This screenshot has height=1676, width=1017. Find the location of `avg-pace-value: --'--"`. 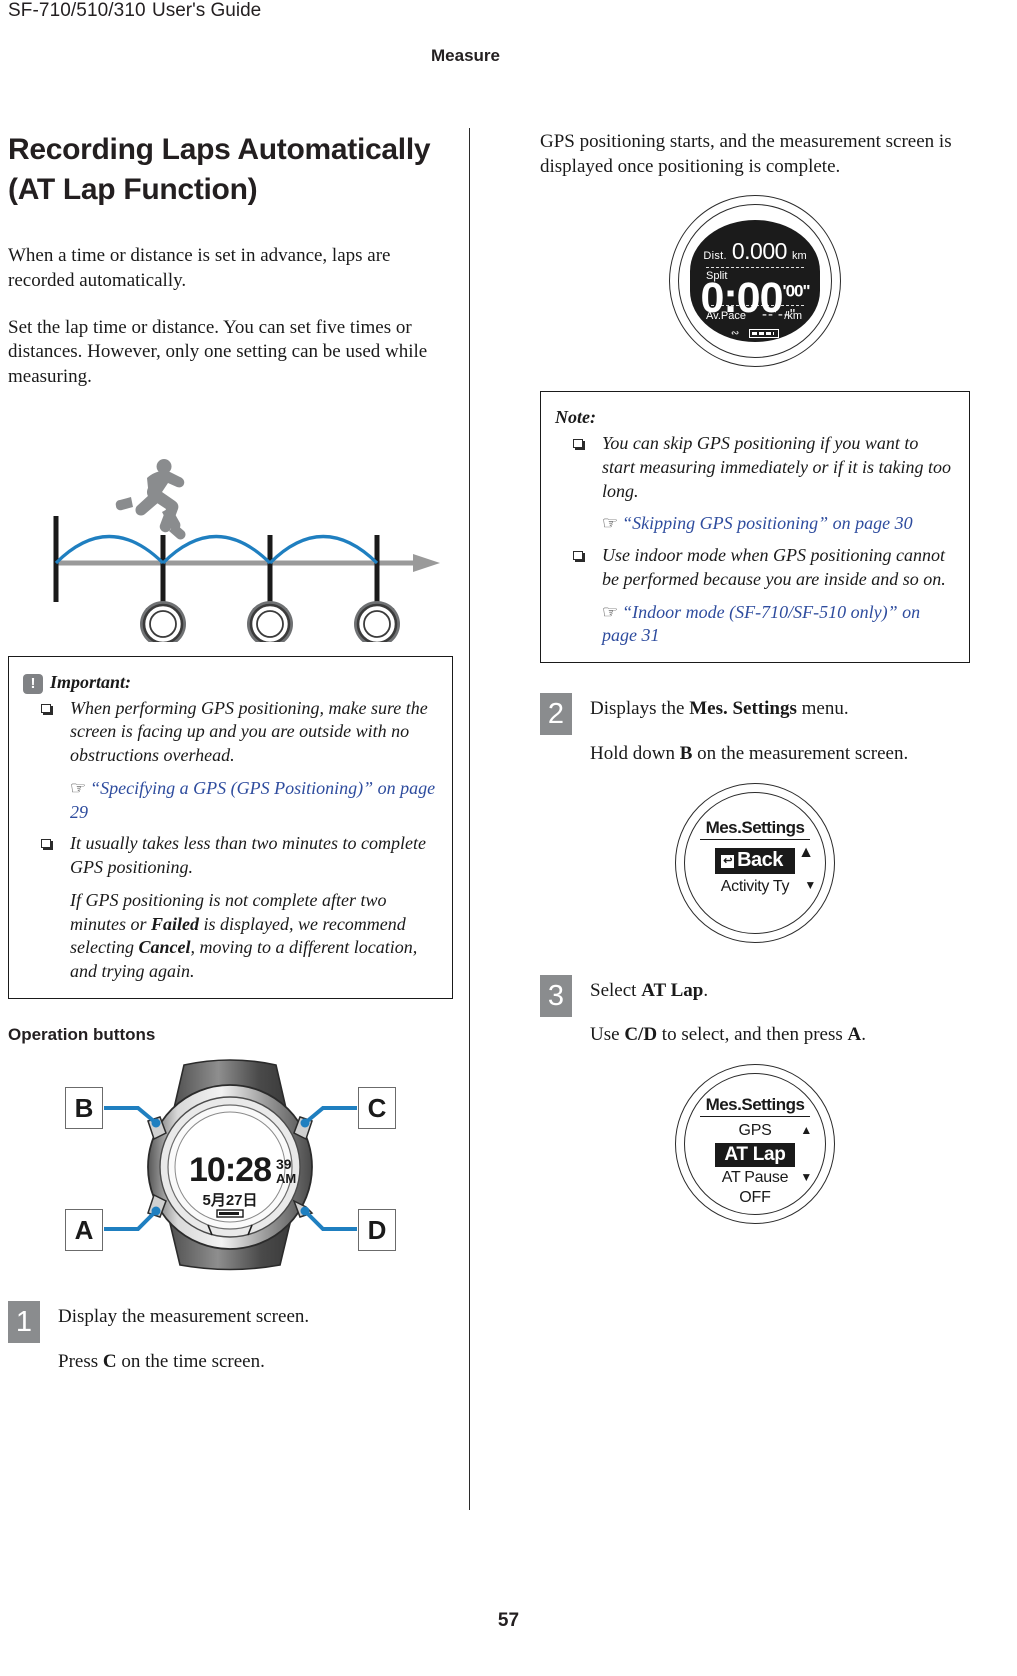

avg-pace-value: --'--" is located at coordinates (779, 315).